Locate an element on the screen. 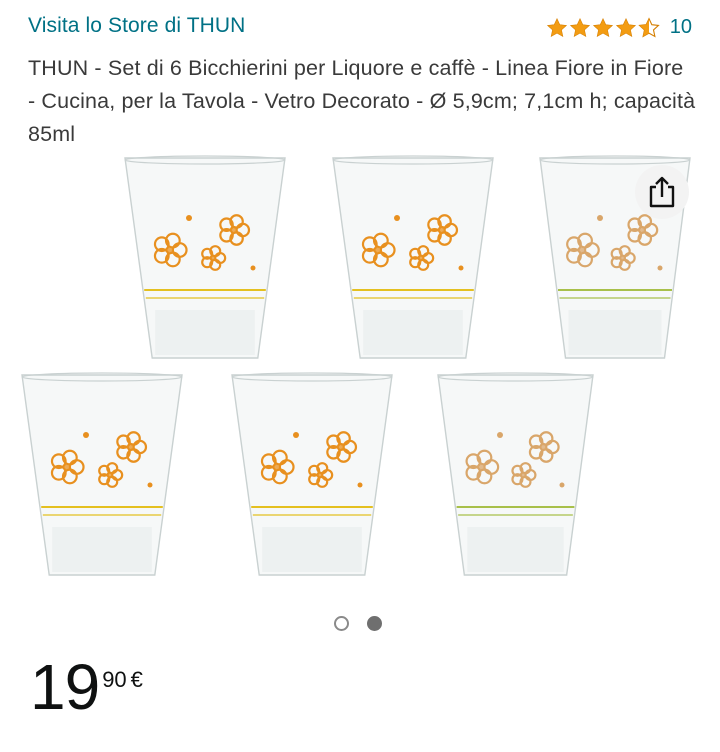 The image size is (720, 752). share-icon is located at coordinates (662, 192).